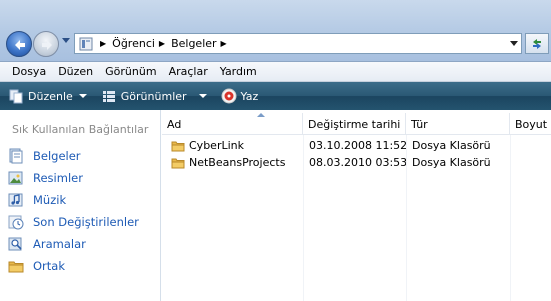 Image resolution: width=551 pixels, height=301 pixels. I want to click on nav-link-pictures: Resimler, so click(73, 178).